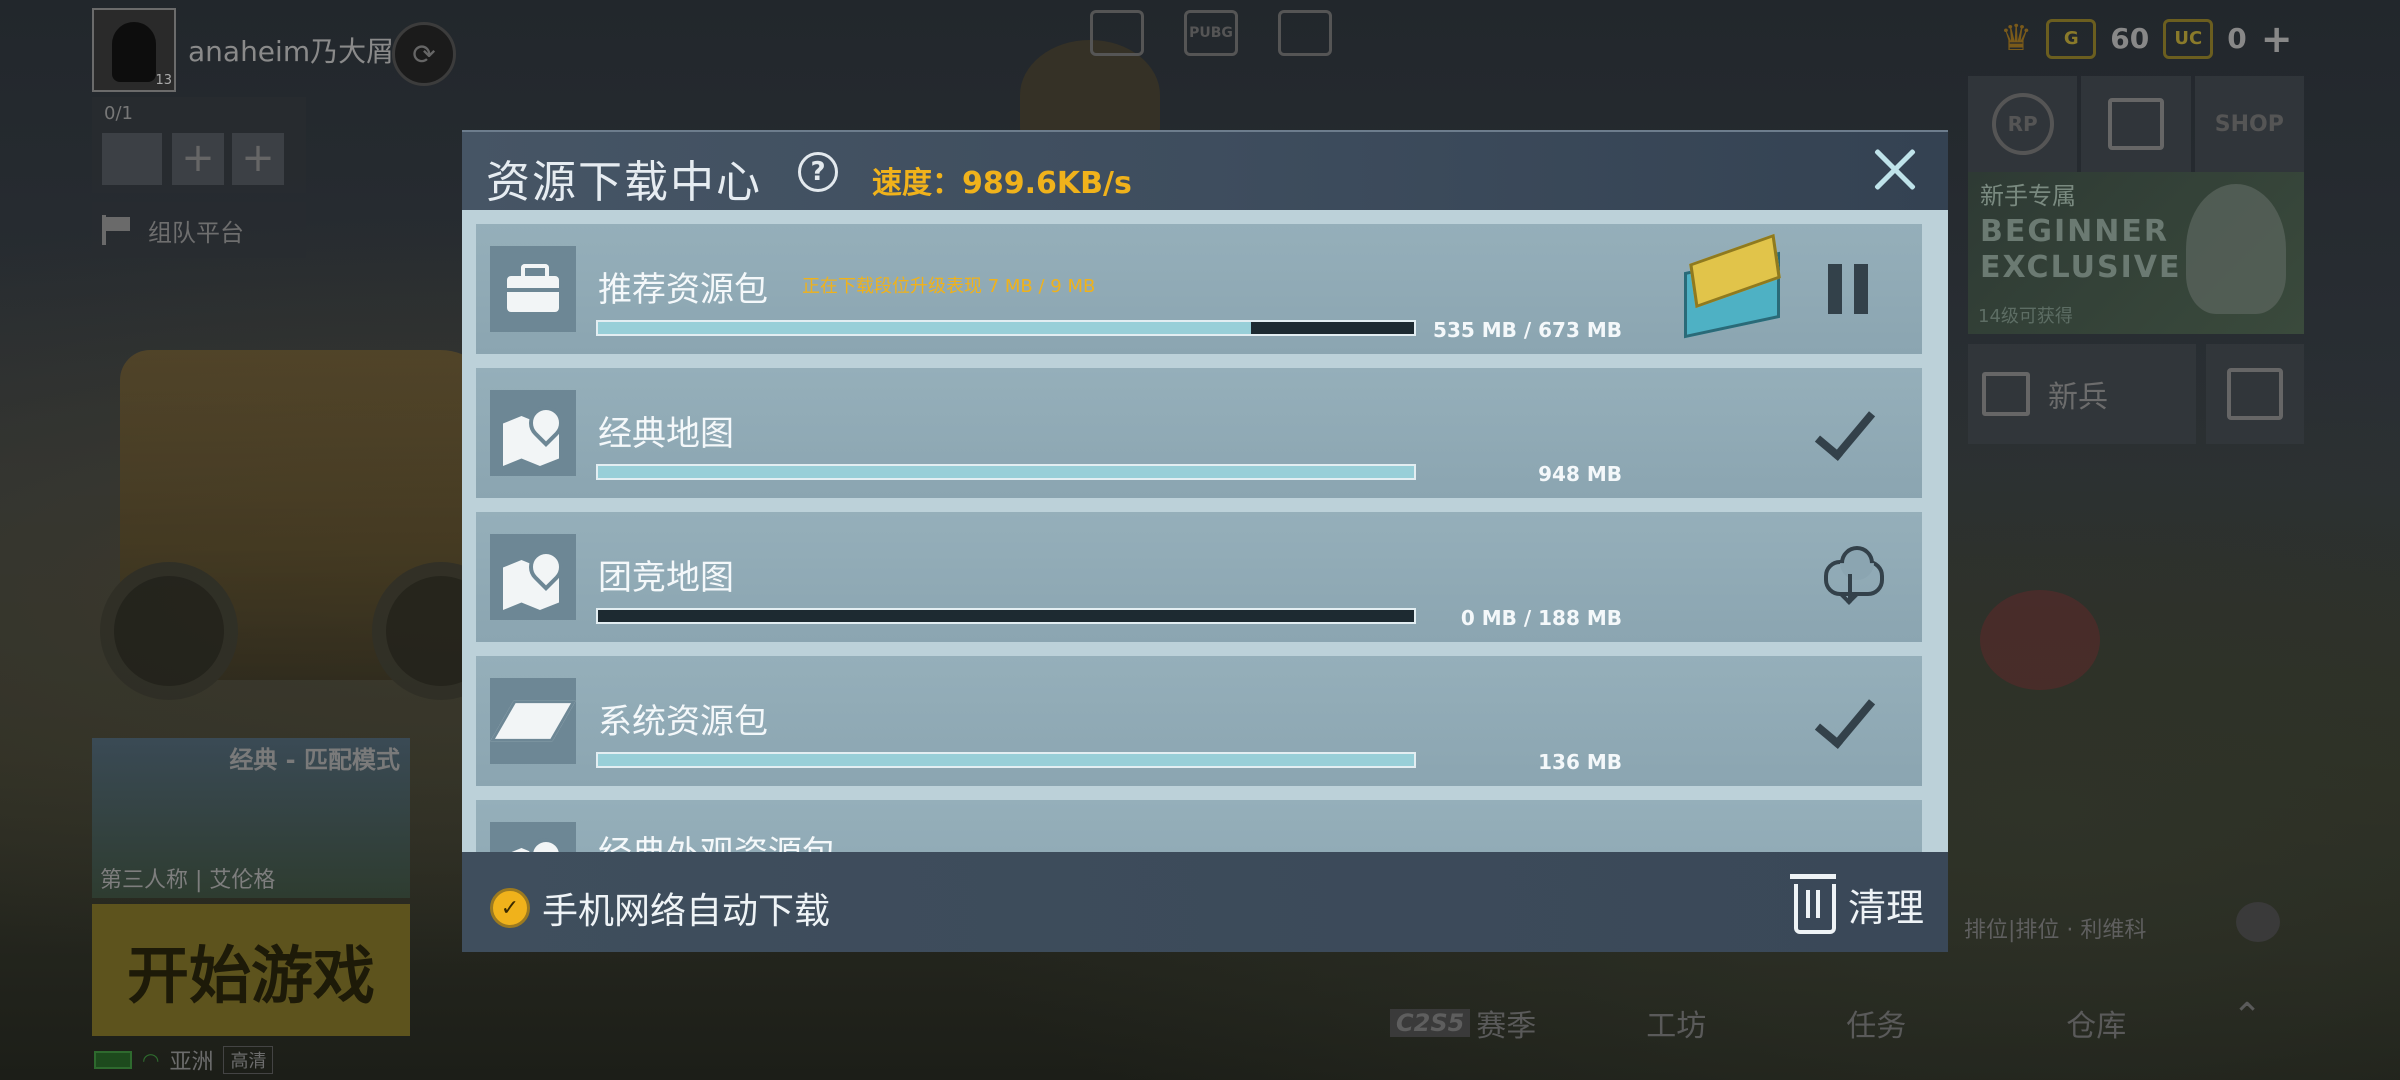  I want to click on avatar-level: 13, so click(163, 80).